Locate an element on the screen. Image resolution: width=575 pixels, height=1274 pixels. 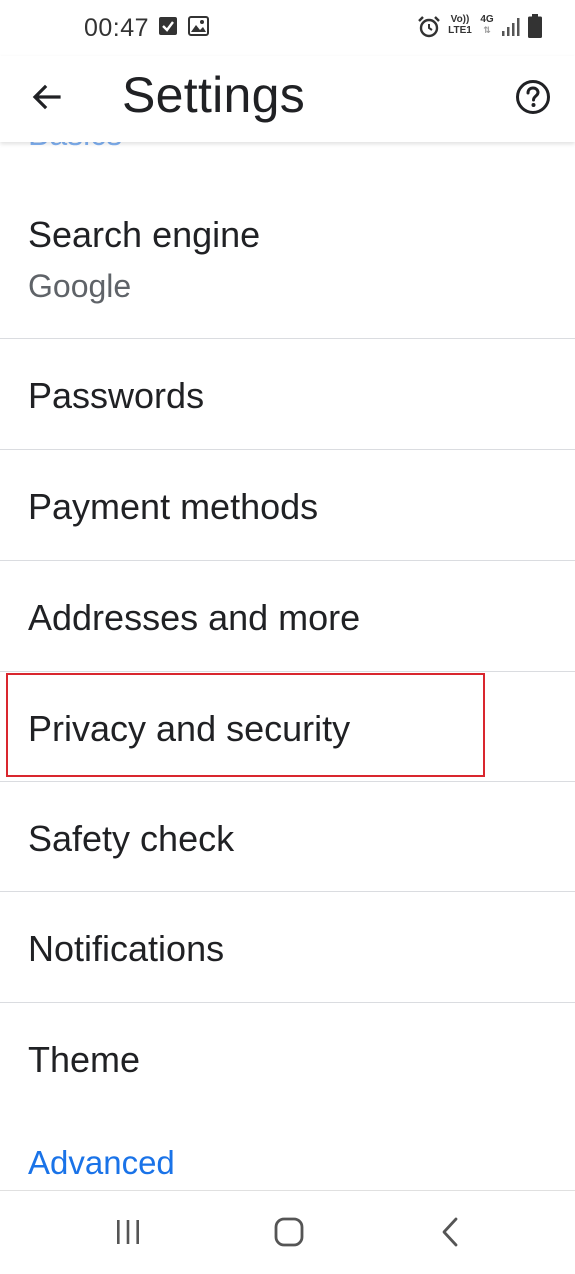
advanced-section-link: Advanced is located at coordinates (101, 1163).